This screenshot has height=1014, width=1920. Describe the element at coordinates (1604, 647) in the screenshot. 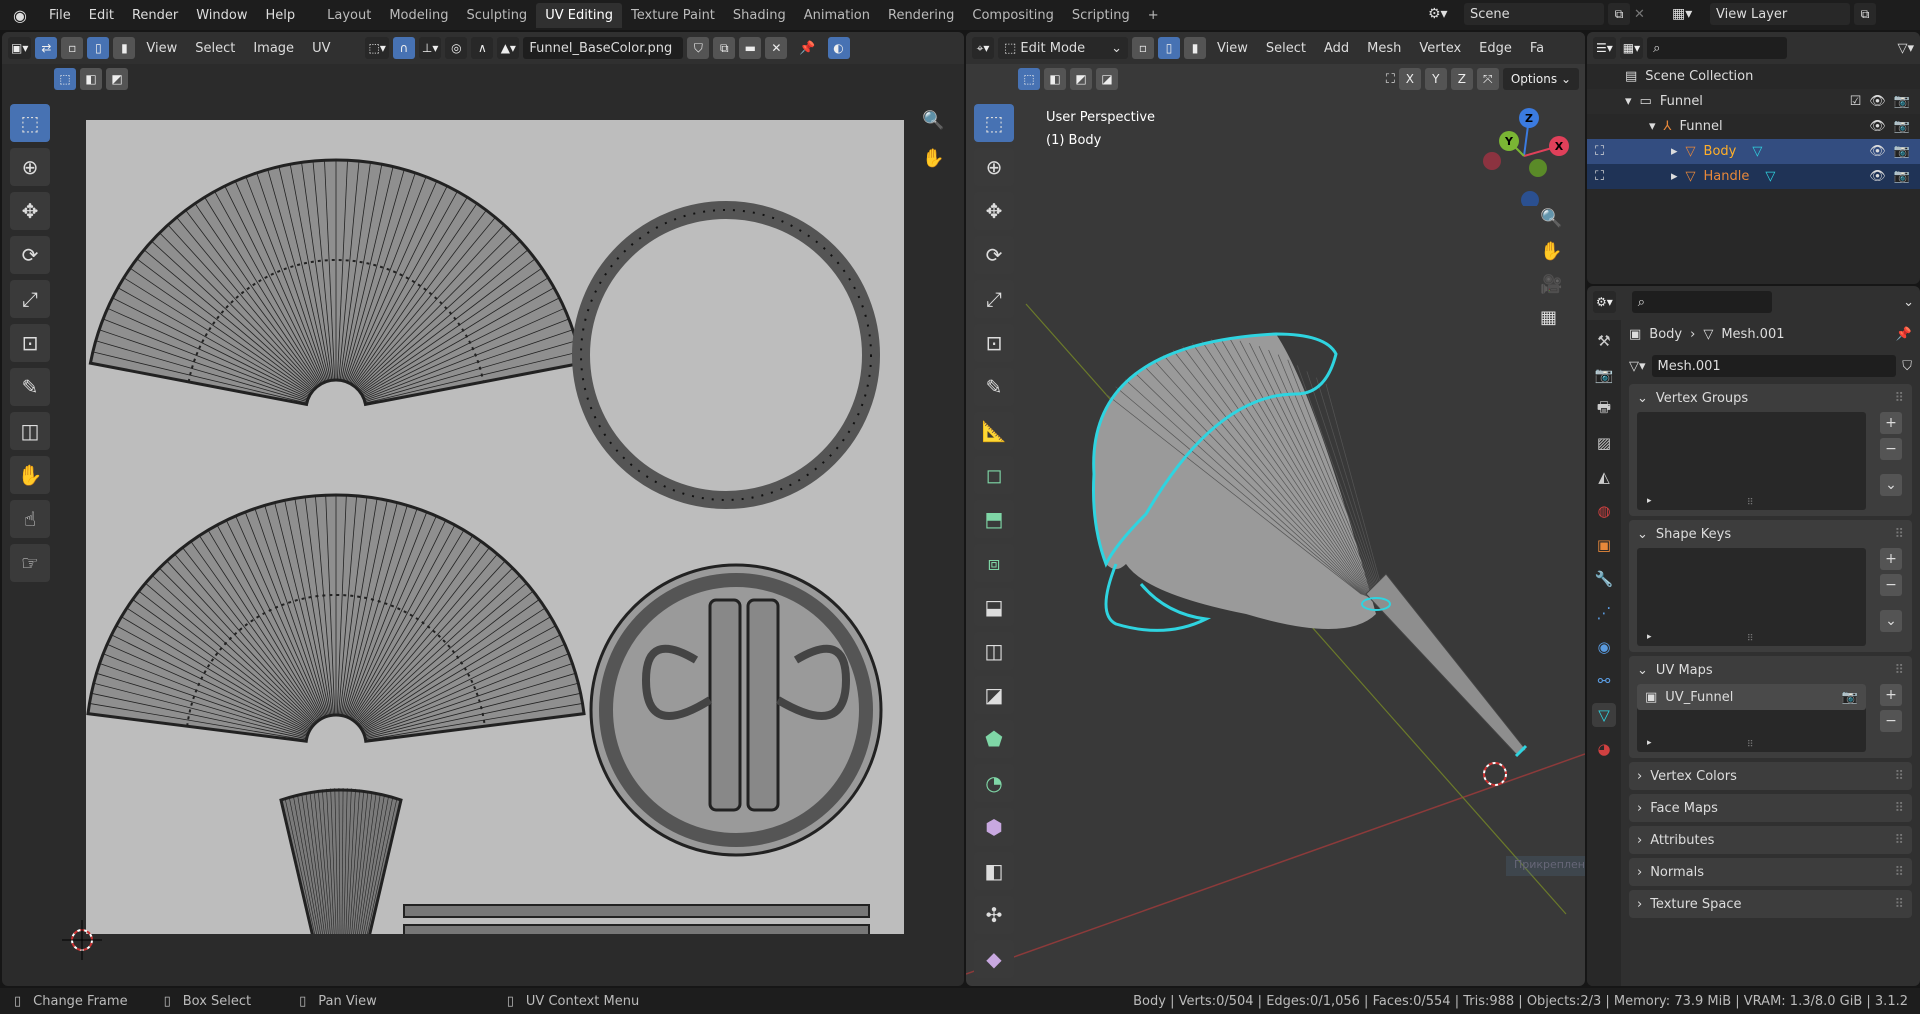

I see `physics-tab-icon: ◉` at that location.